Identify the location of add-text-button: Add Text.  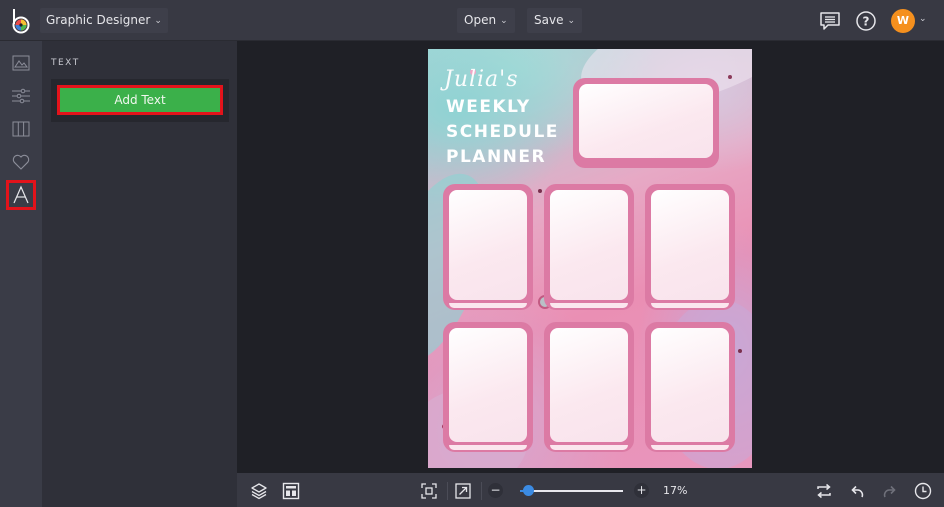
(140, 100).